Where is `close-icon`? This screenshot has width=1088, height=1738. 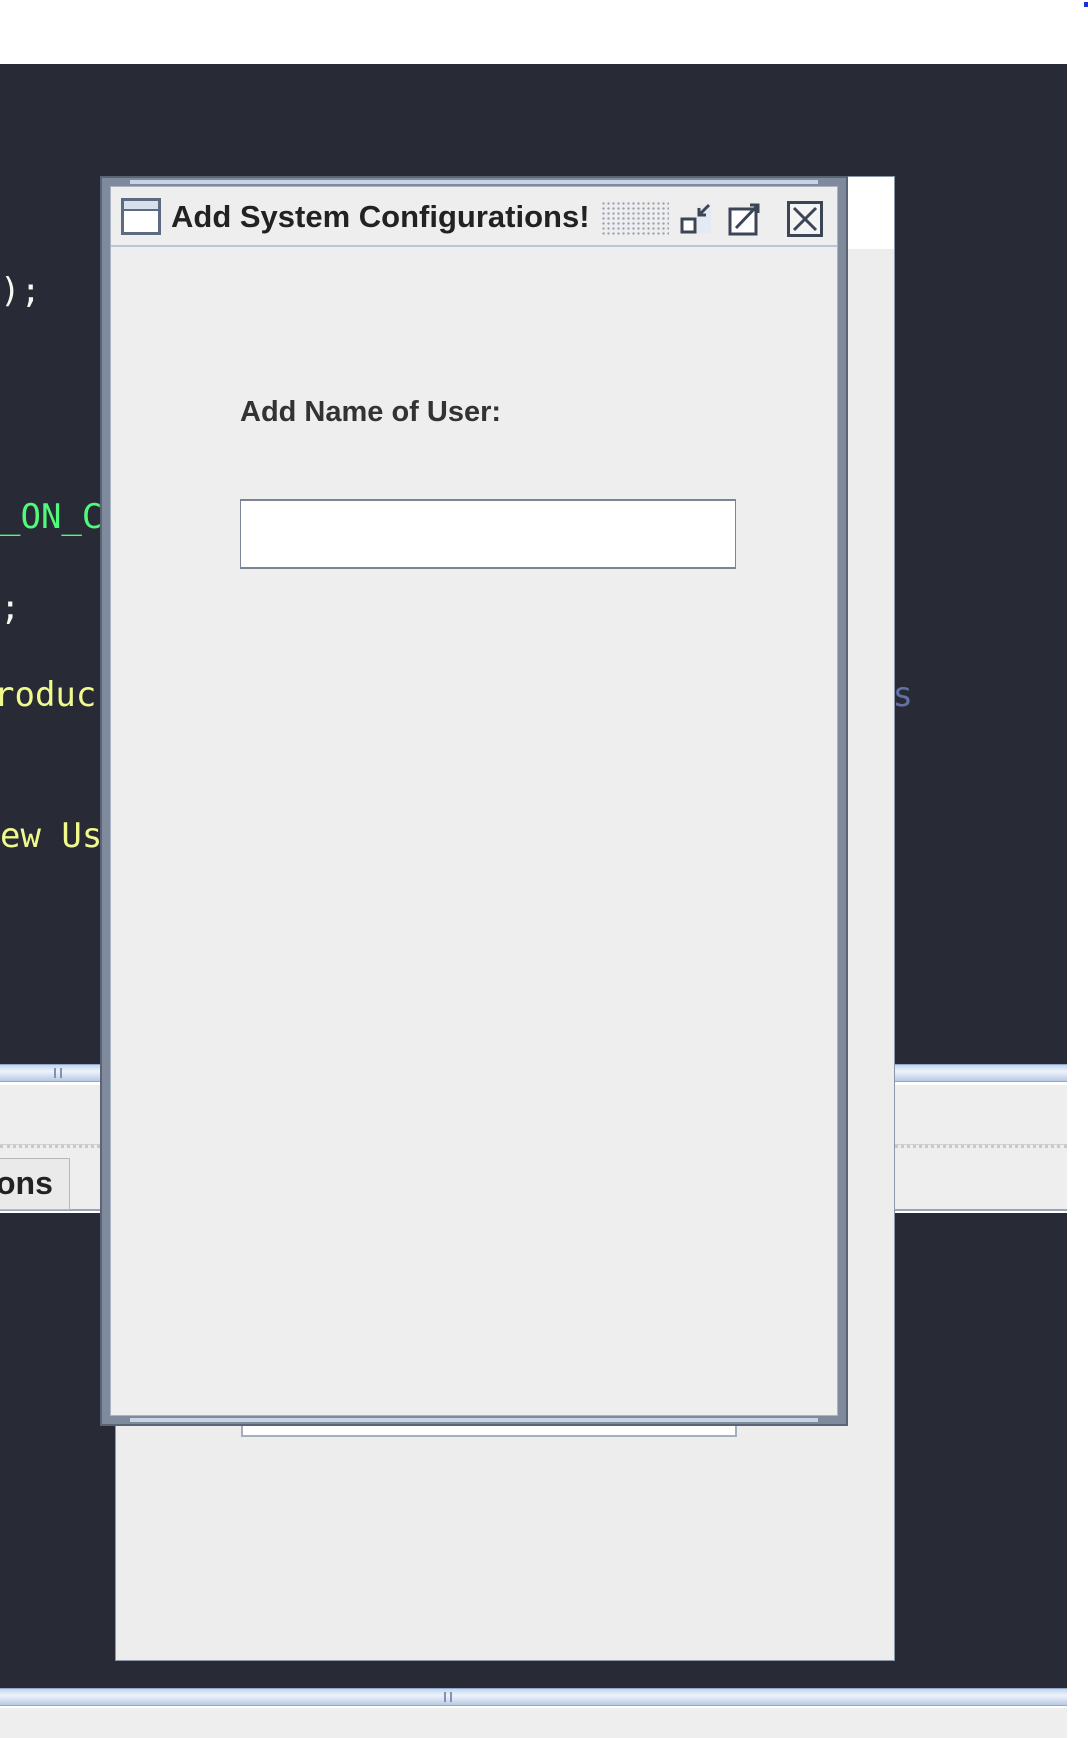
close-icon is located at coordinates (805, 219).